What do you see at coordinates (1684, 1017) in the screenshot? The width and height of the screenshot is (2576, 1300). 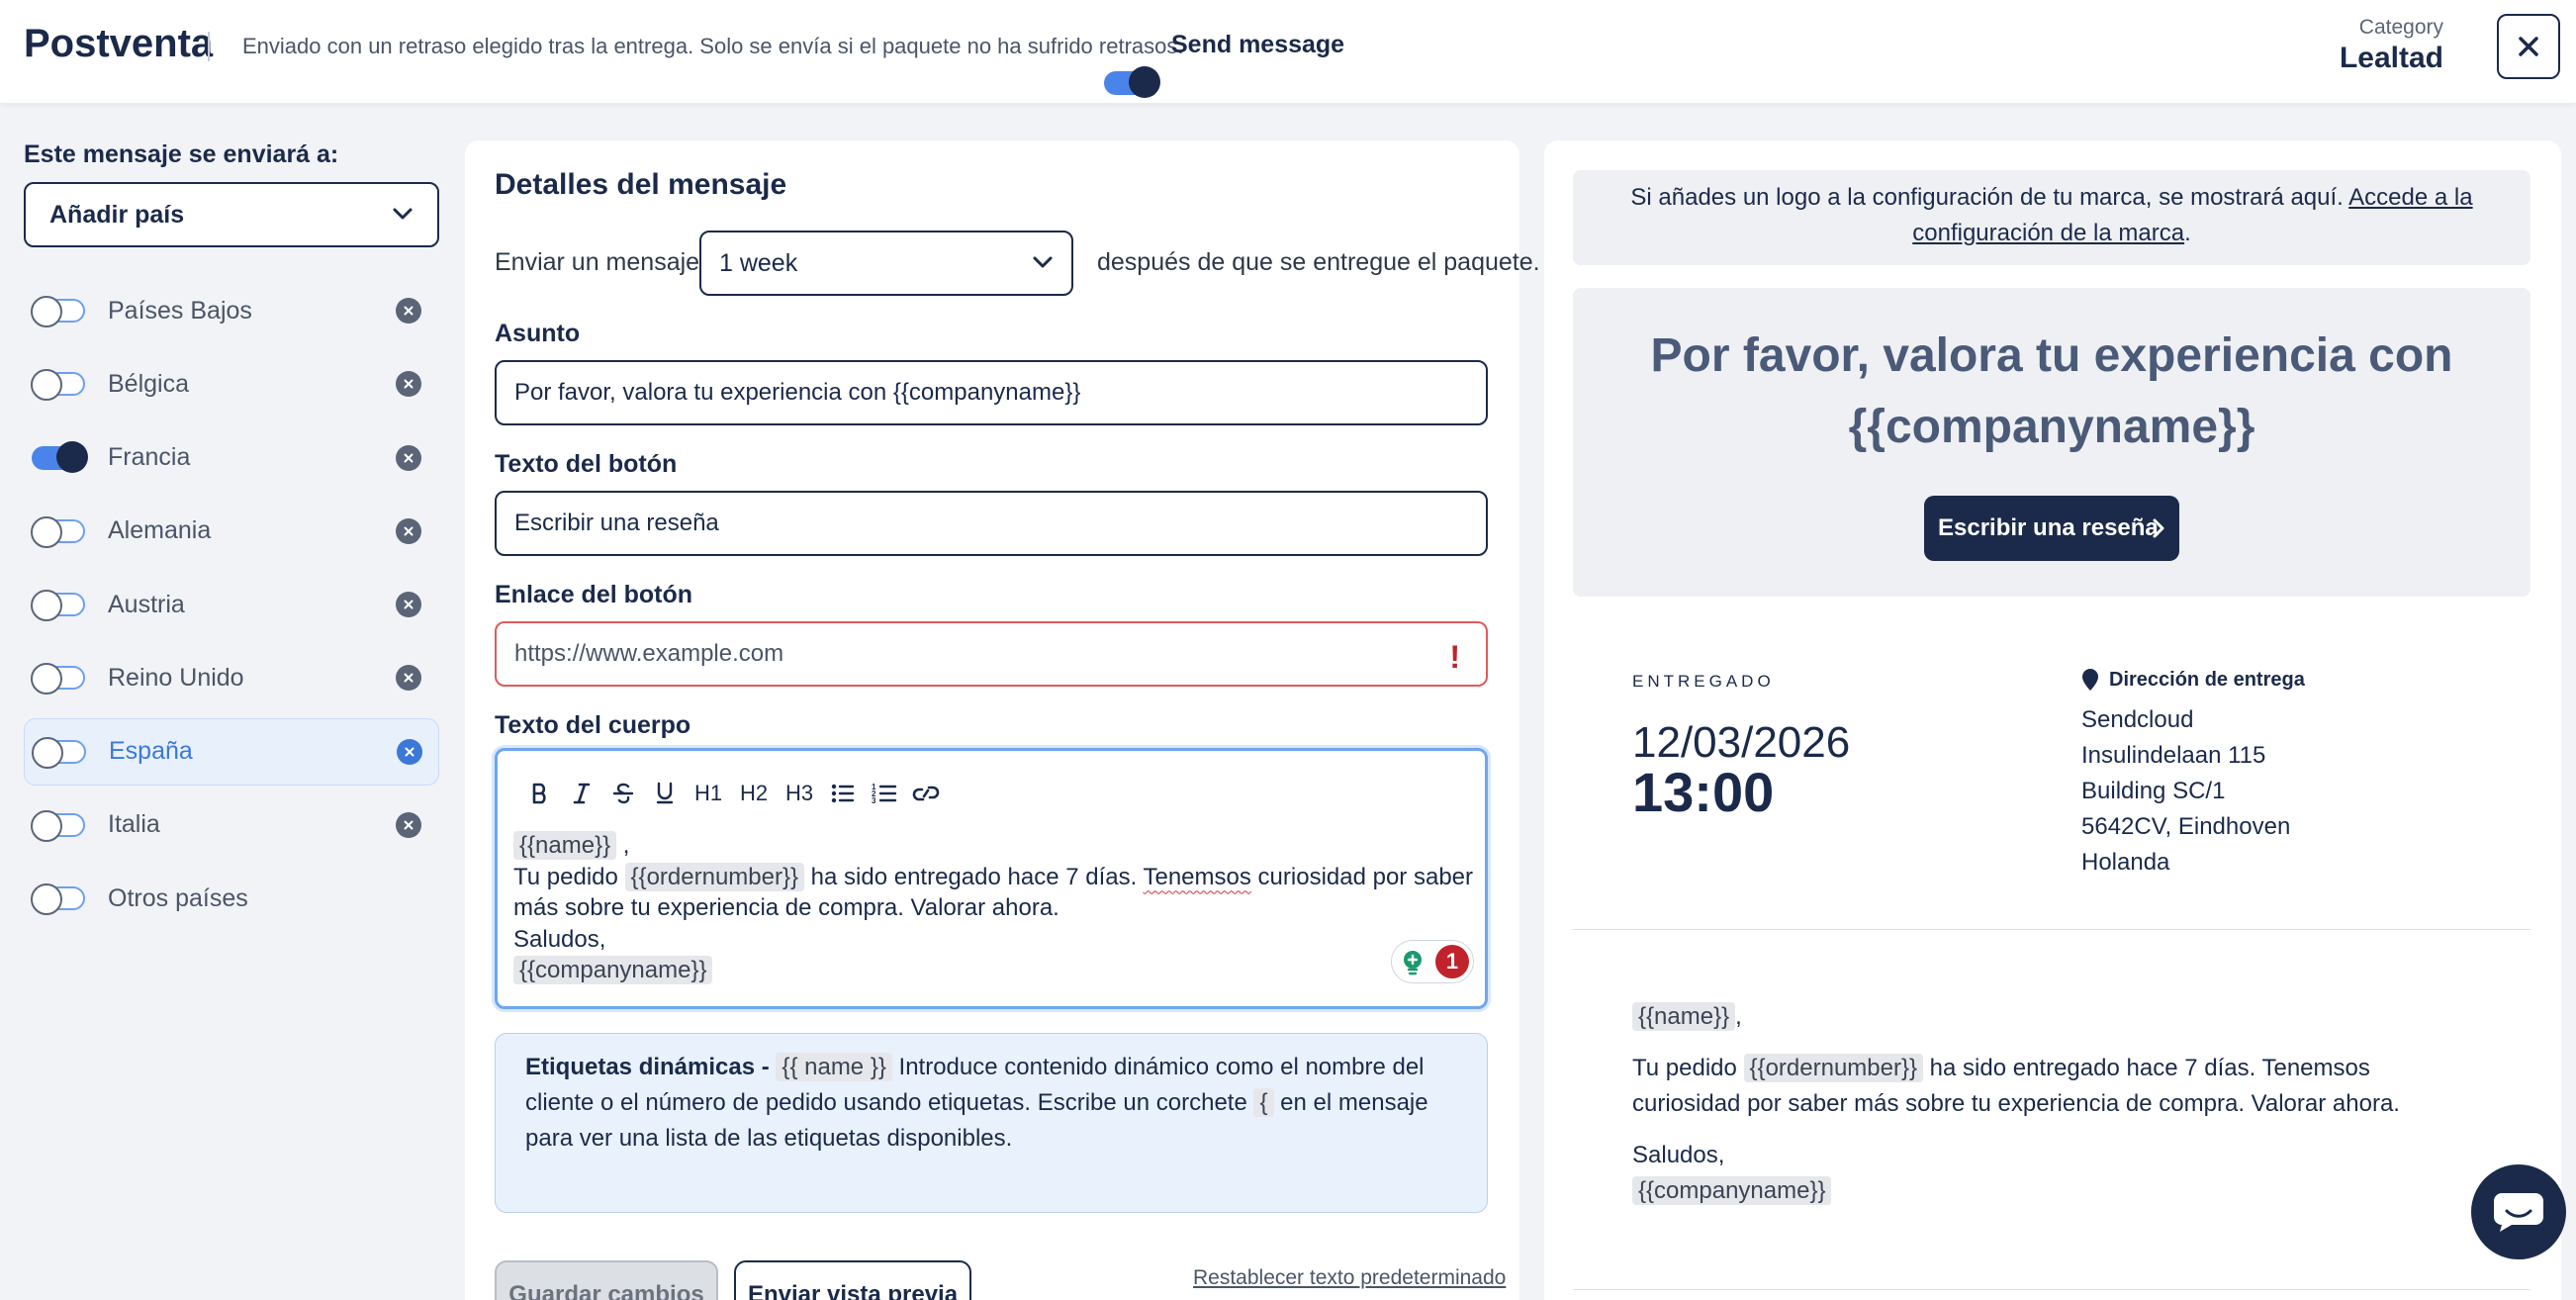 I see `preview-name-tag: {{name}}` at bounding box center [1684, 1017].